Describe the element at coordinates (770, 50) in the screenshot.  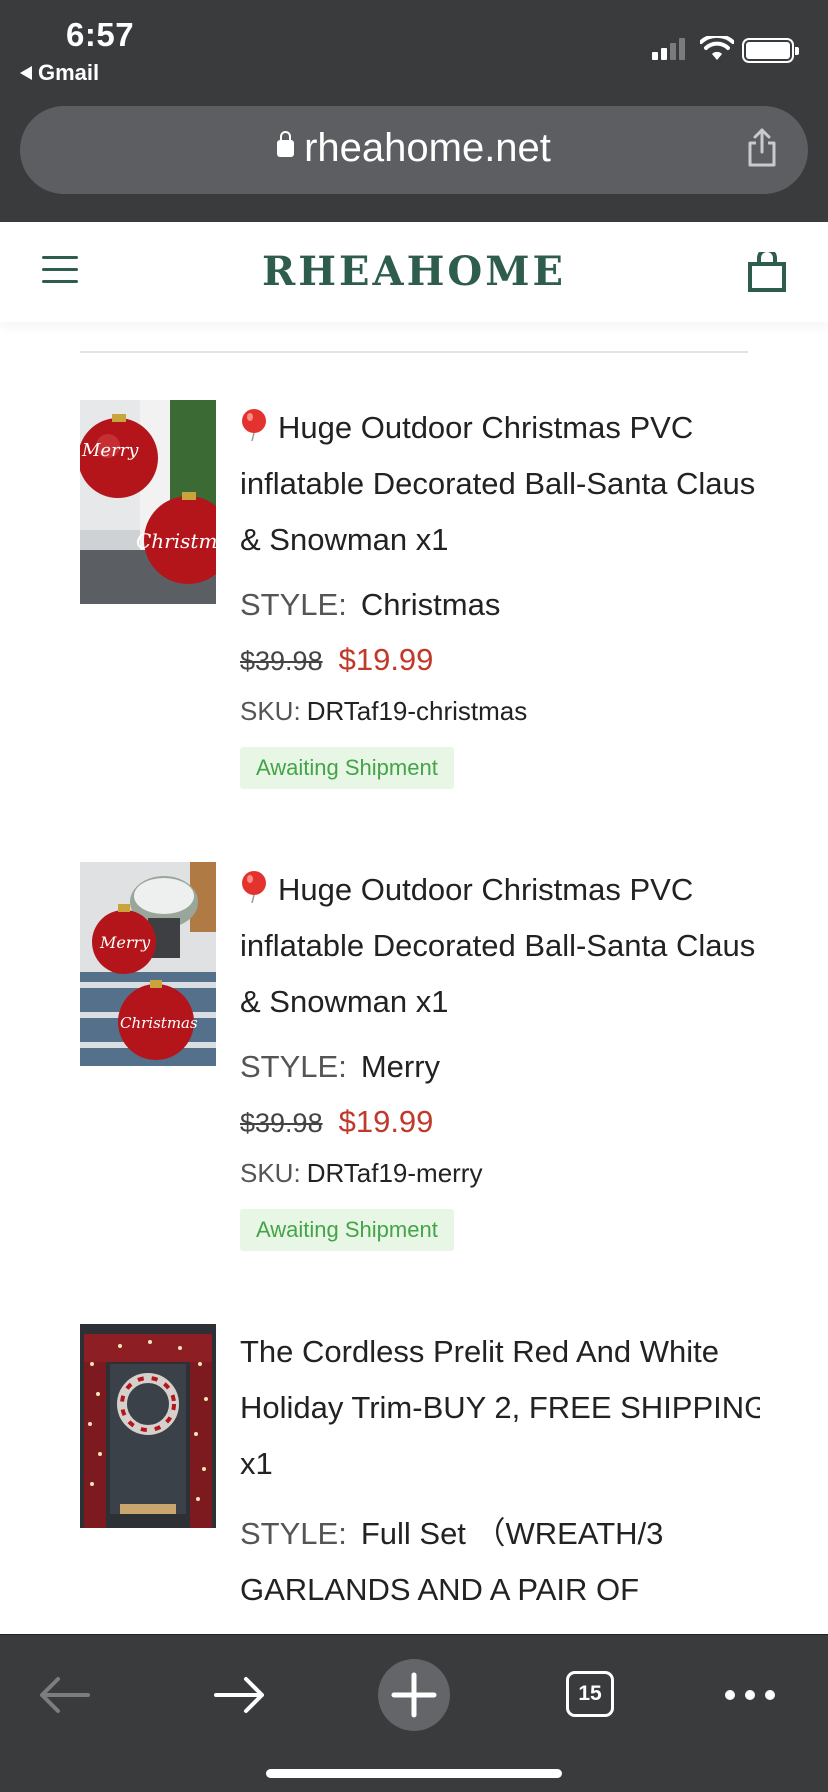
I see `battery-icon` at that location.